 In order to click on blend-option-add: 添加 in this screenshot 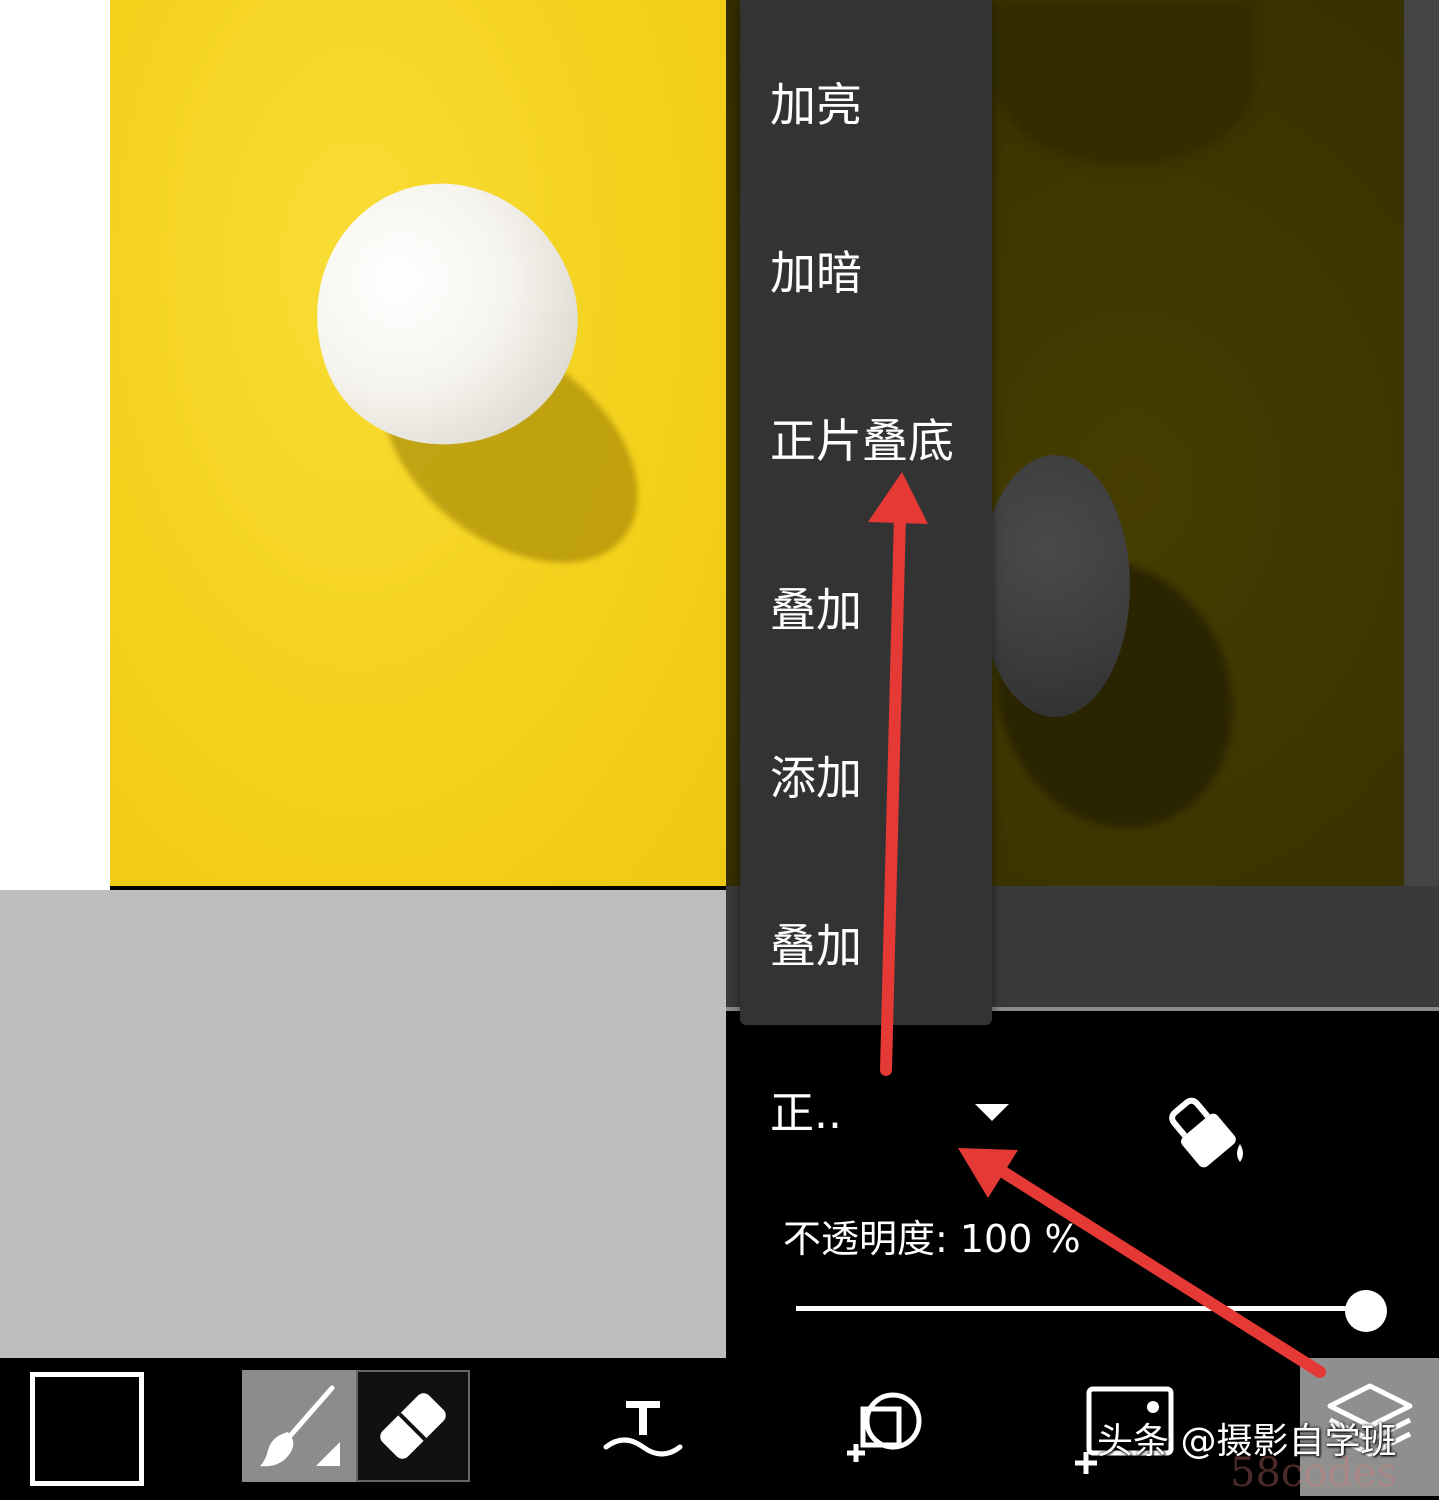, I will do `click(816, 778)`.